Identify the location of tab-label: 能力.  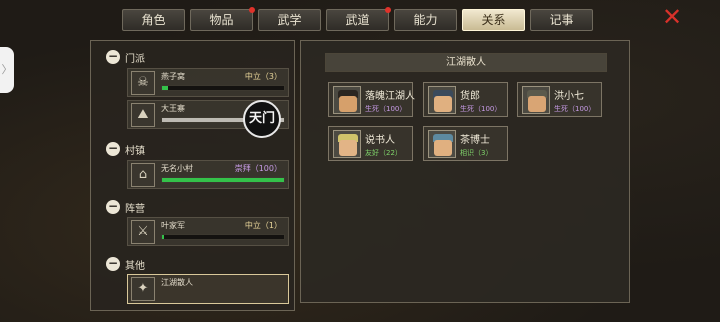
(425, 20).